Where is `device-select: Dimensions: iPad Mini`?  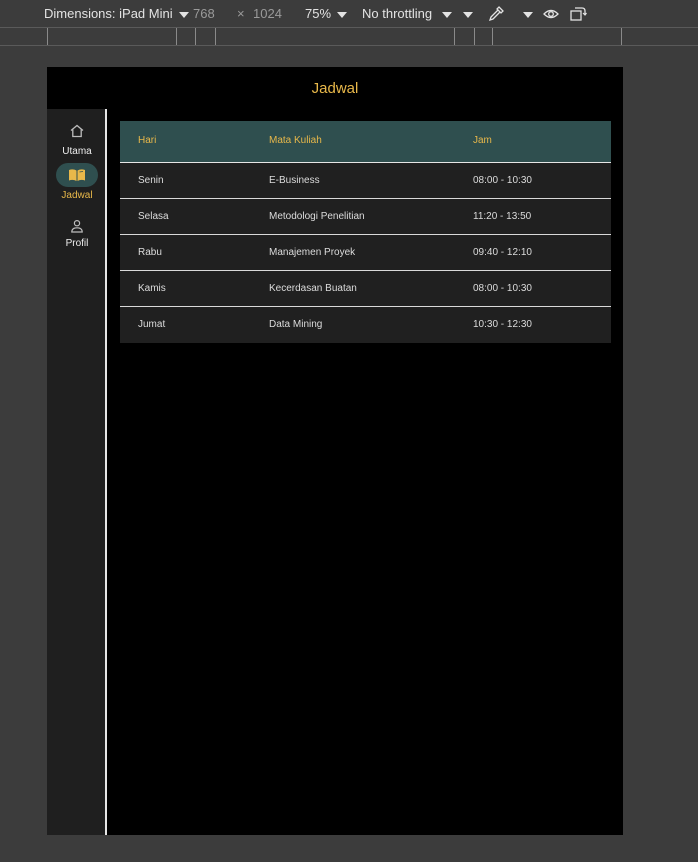
device-select: Dimensions: iPad Mini is located at coordinates (116, 13).